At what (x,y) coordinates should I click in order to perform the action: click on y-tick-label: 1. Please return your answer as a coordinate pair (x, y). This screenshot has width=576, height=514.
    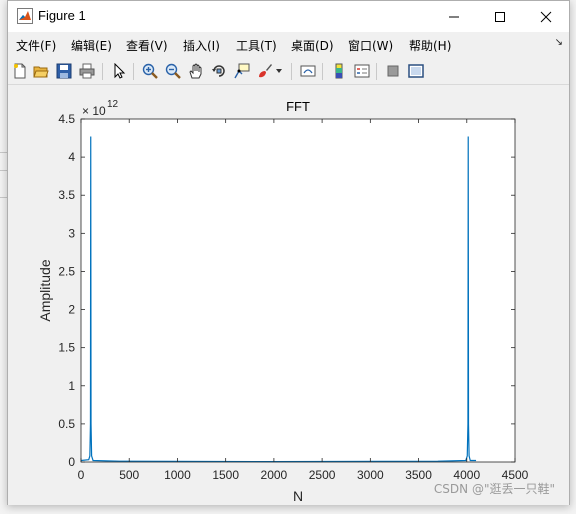
    Looking at the image, I should click on (71, 386).